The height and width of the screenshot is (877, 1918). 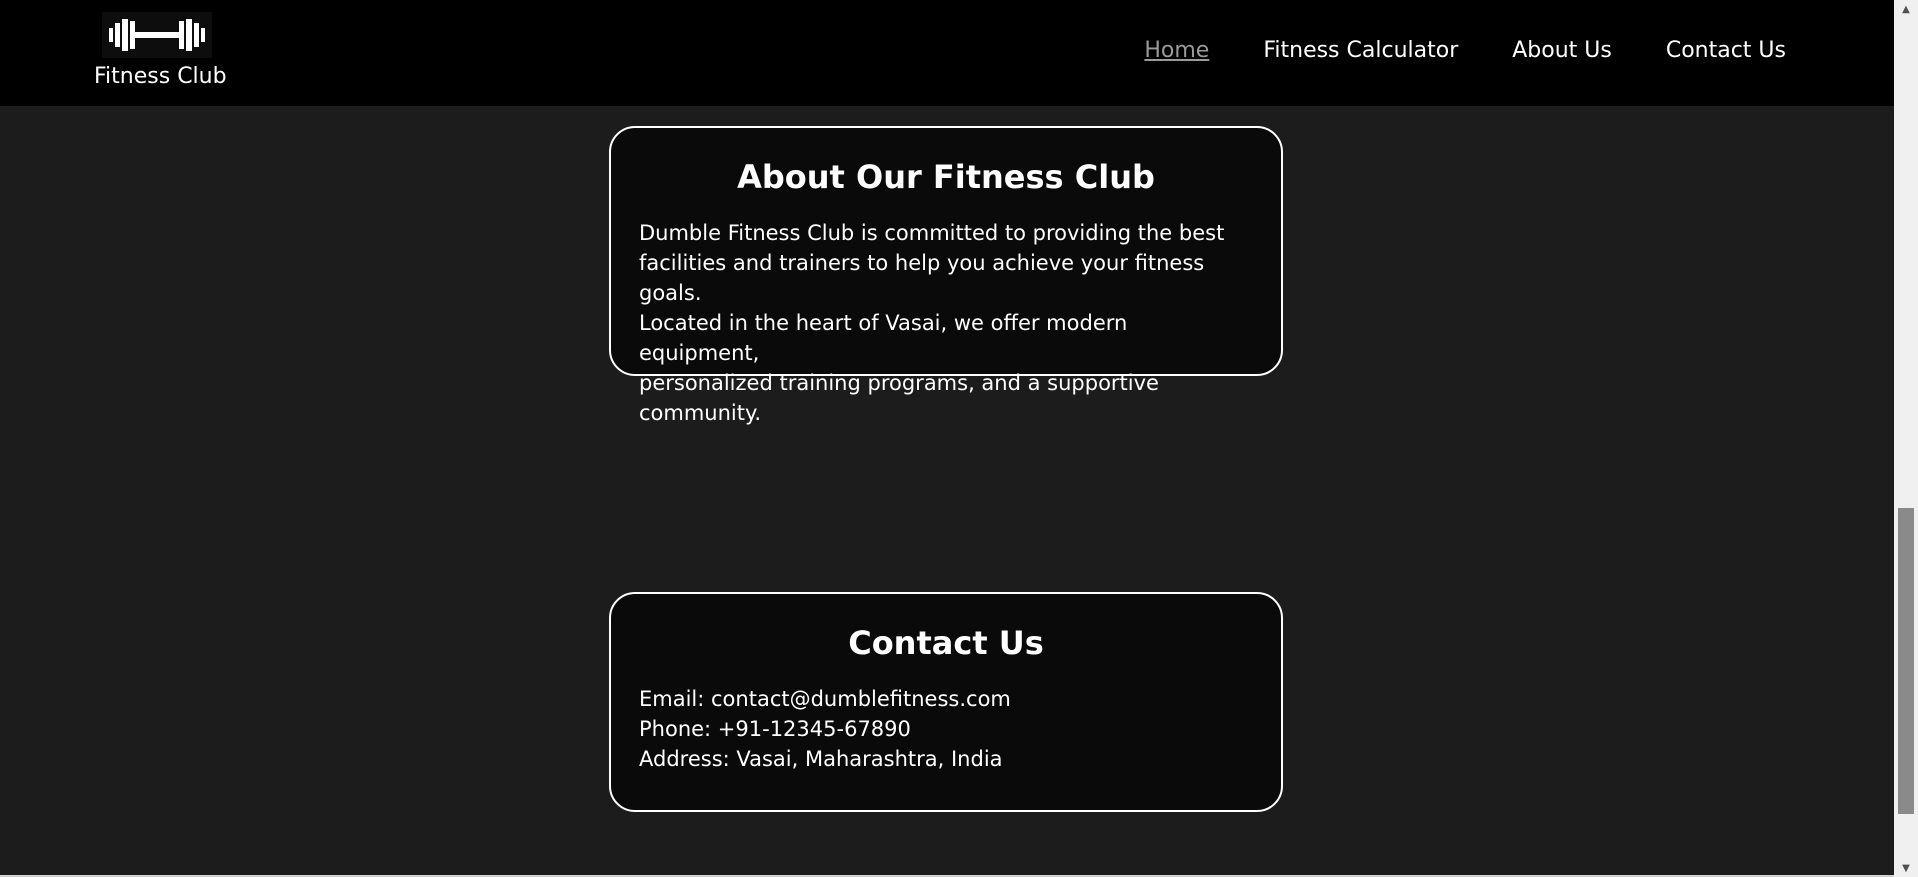 What do you see at coordinates (1906, 868) in the screenshot?
I see `scroll-down-icon: ▼` at bounding box center [1906, 868].